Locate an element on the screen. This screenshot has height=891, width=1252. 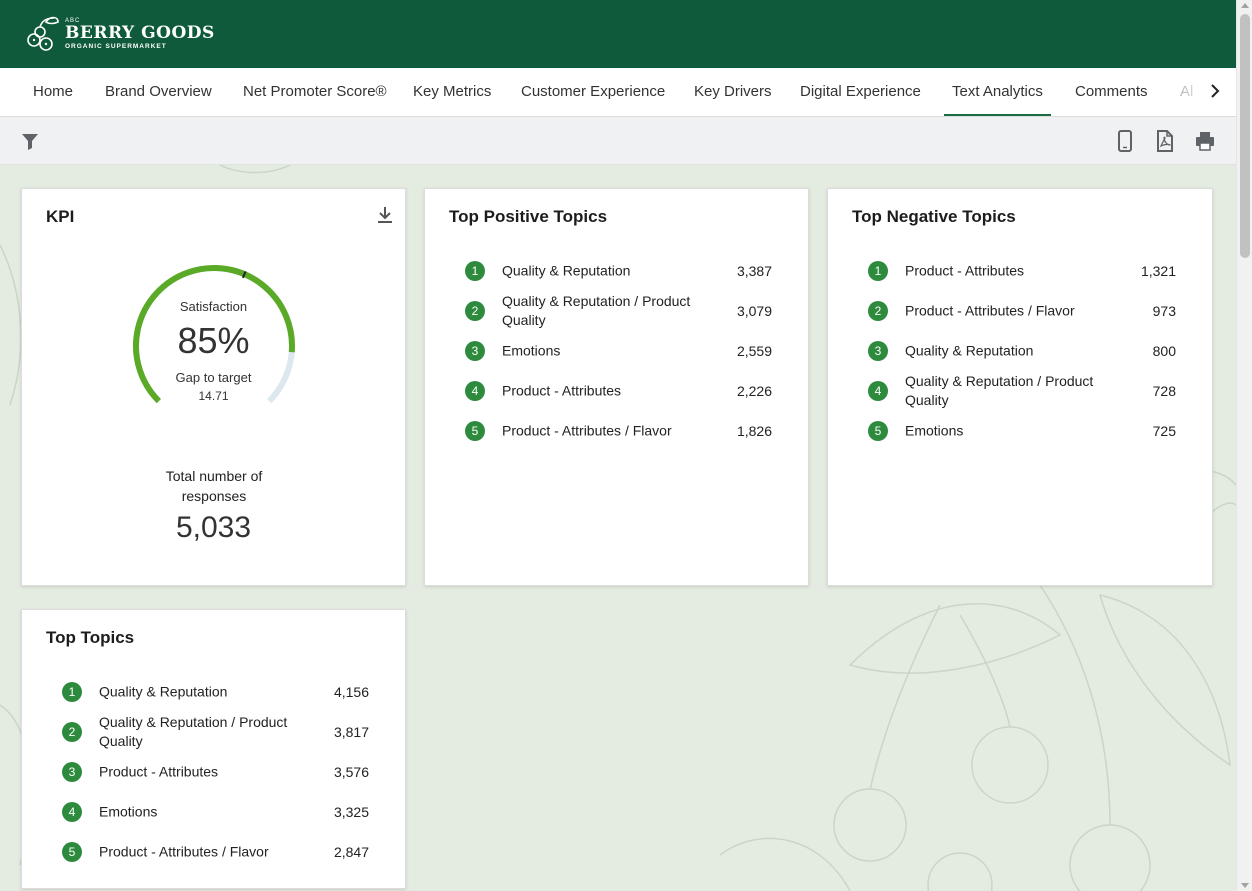
list-item: 1 Quality & Reputation 3,387 is located at coordinates (618, 271).